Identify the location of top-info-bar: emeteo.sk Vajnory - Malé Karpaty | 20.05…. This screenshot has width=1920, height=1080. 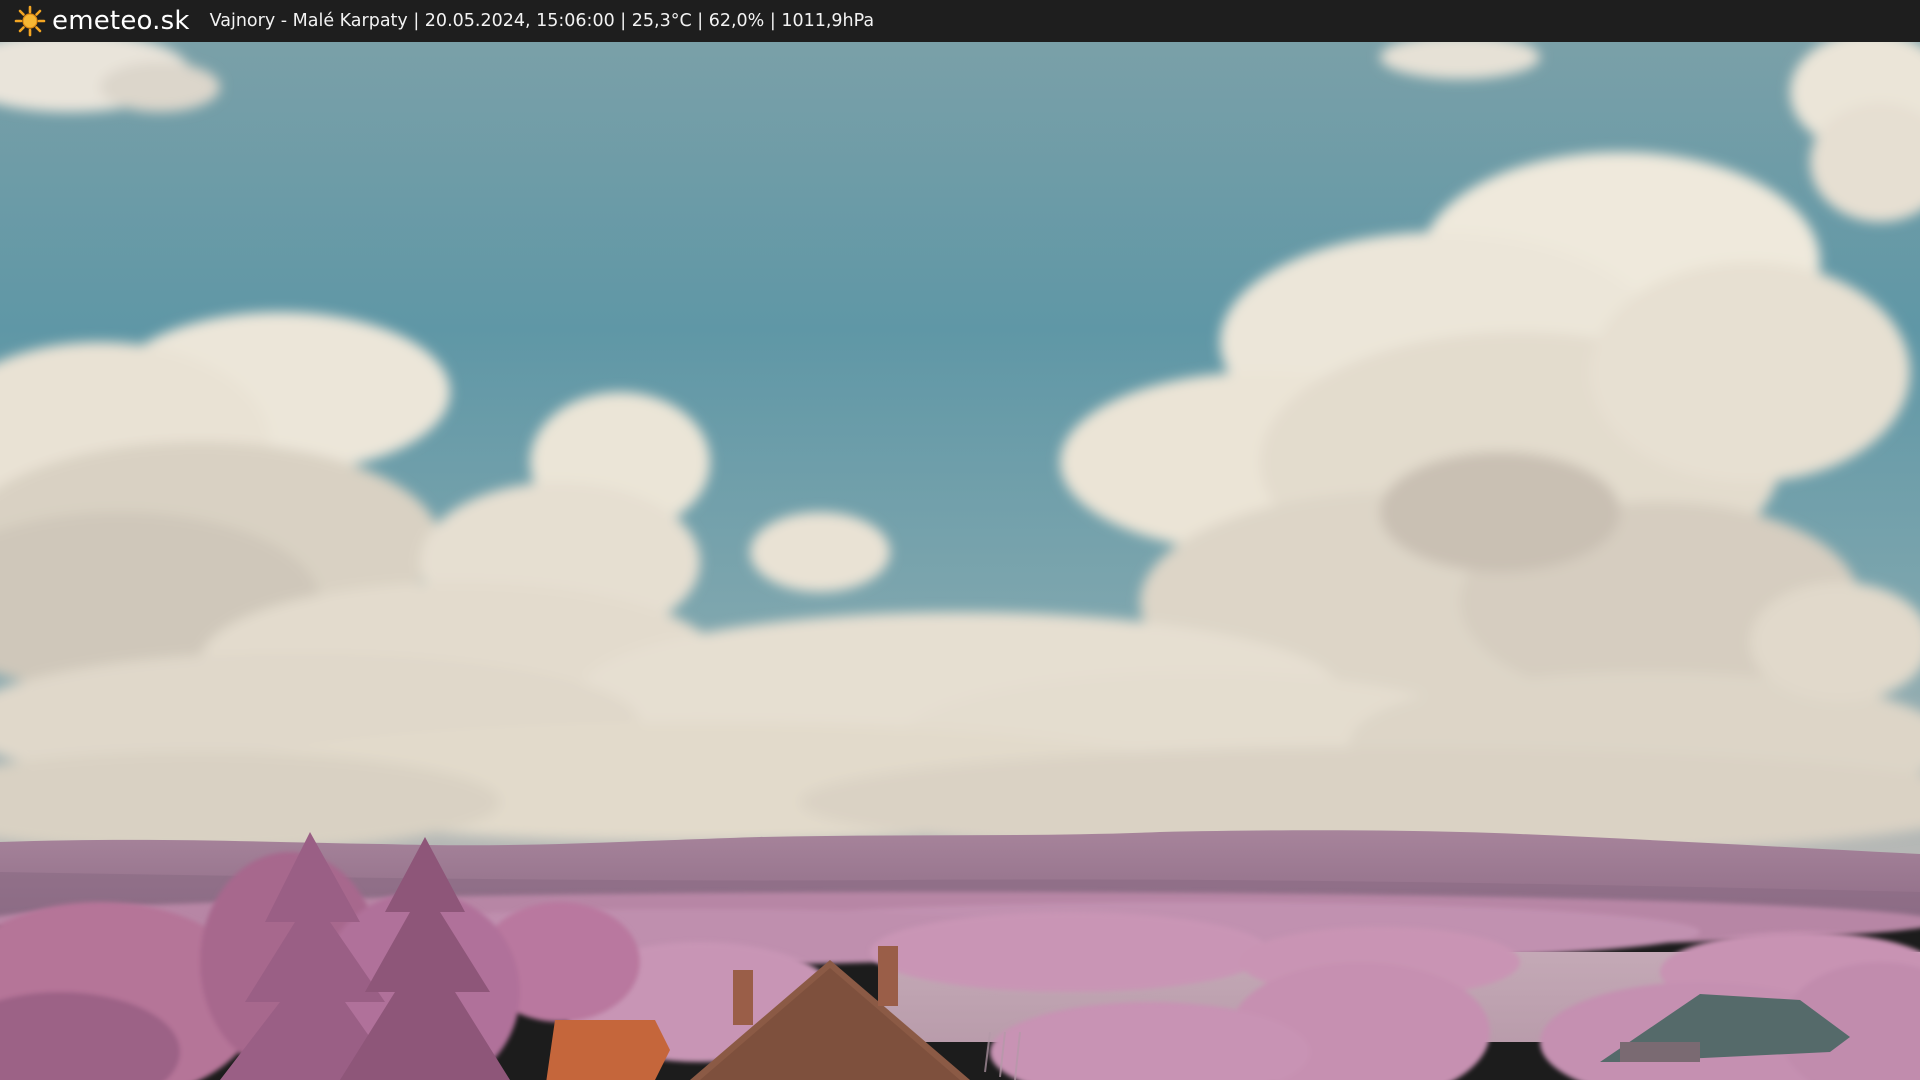
(960, 21).